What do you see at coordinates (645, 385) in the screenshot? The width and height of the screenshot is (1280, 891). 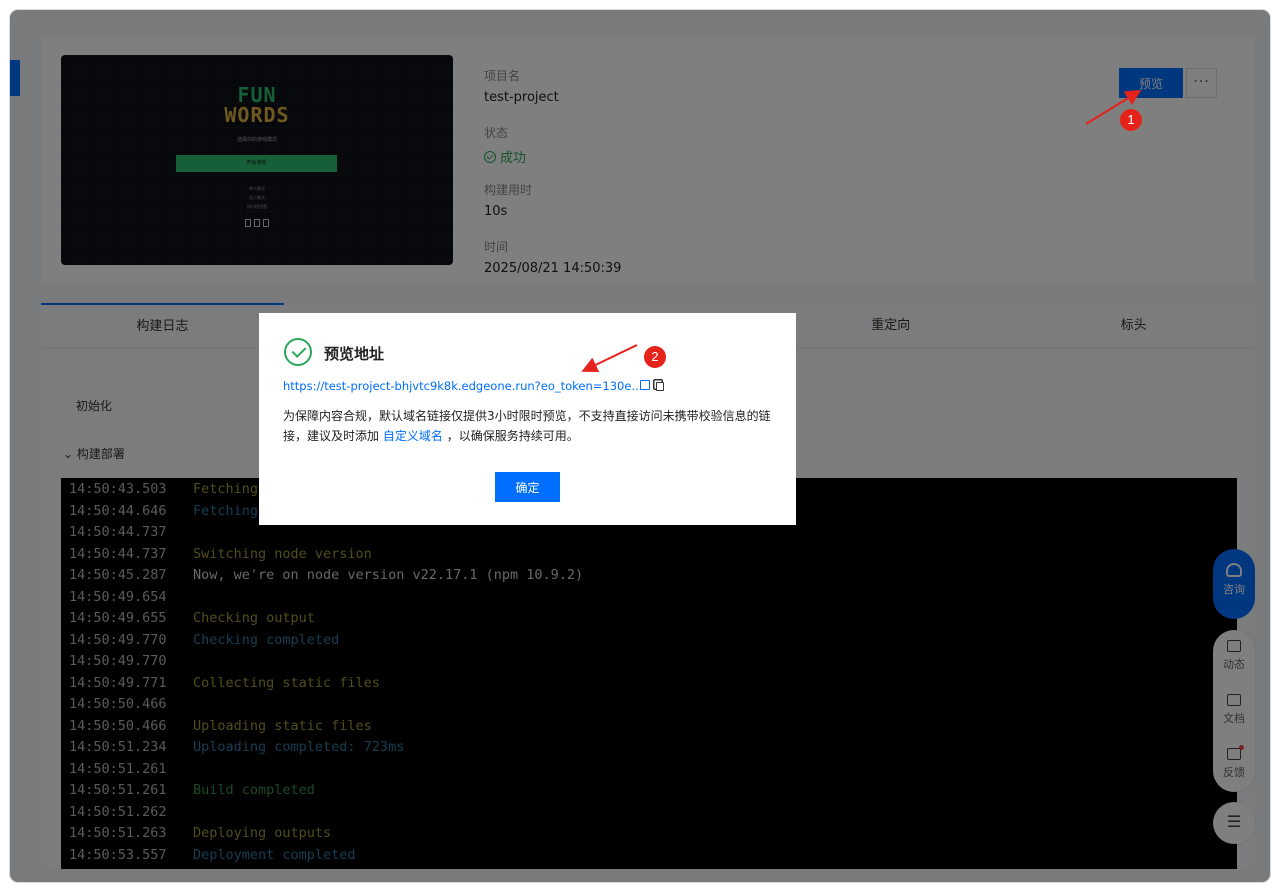 I see `external-link-icon` at bounding box center [645, 385].